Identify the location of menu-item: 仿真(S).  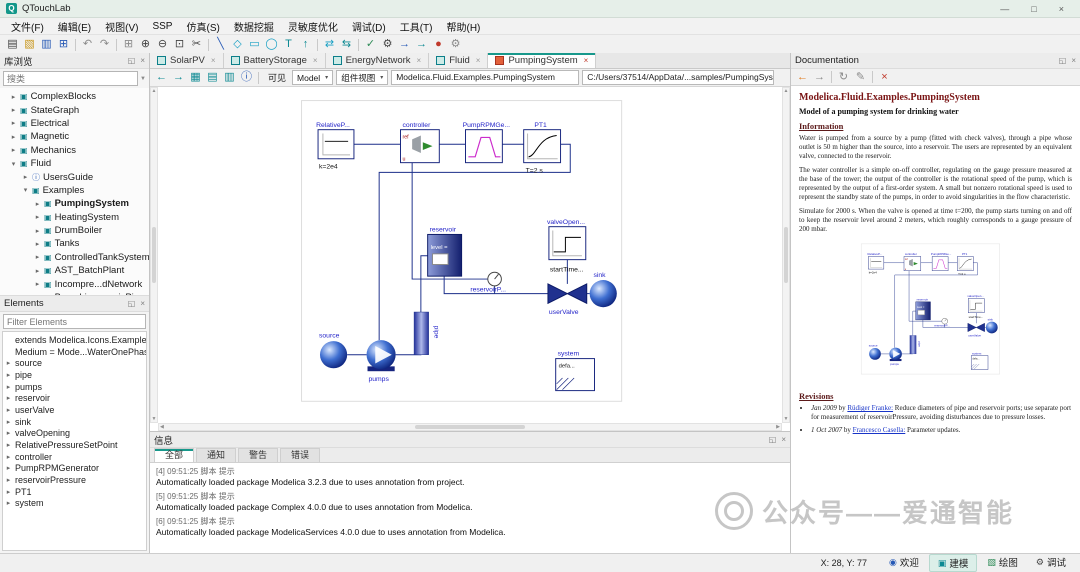
(202, 26).